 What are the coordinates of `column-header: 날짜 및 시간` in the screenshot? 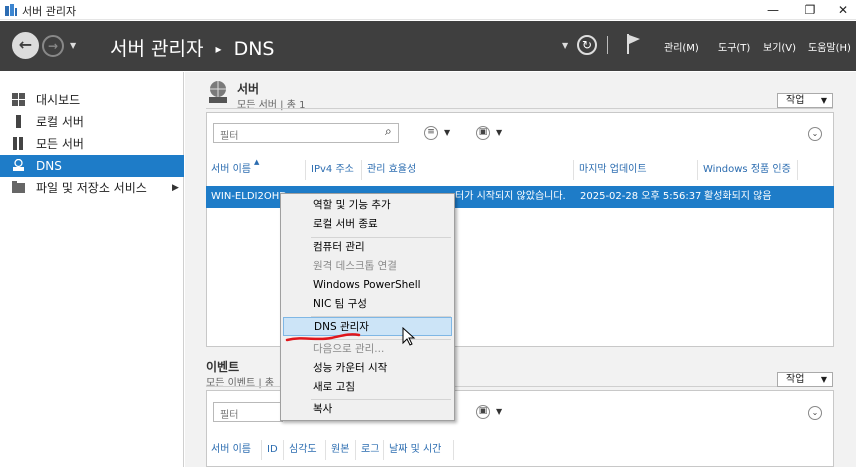 It's located at (419, 450).